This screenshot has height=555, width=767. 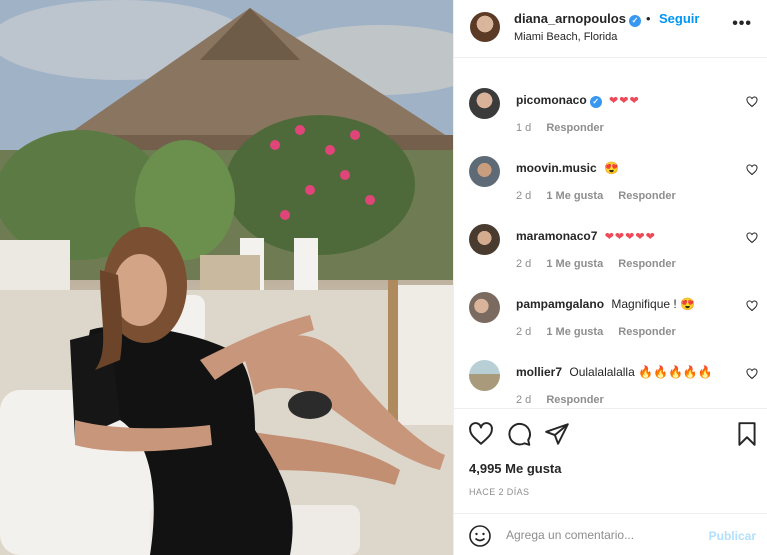 What do you see at coordinates (732, 536) in the screenshot?
I see `publish-button: Publicar` at bounding box center [732, 536].